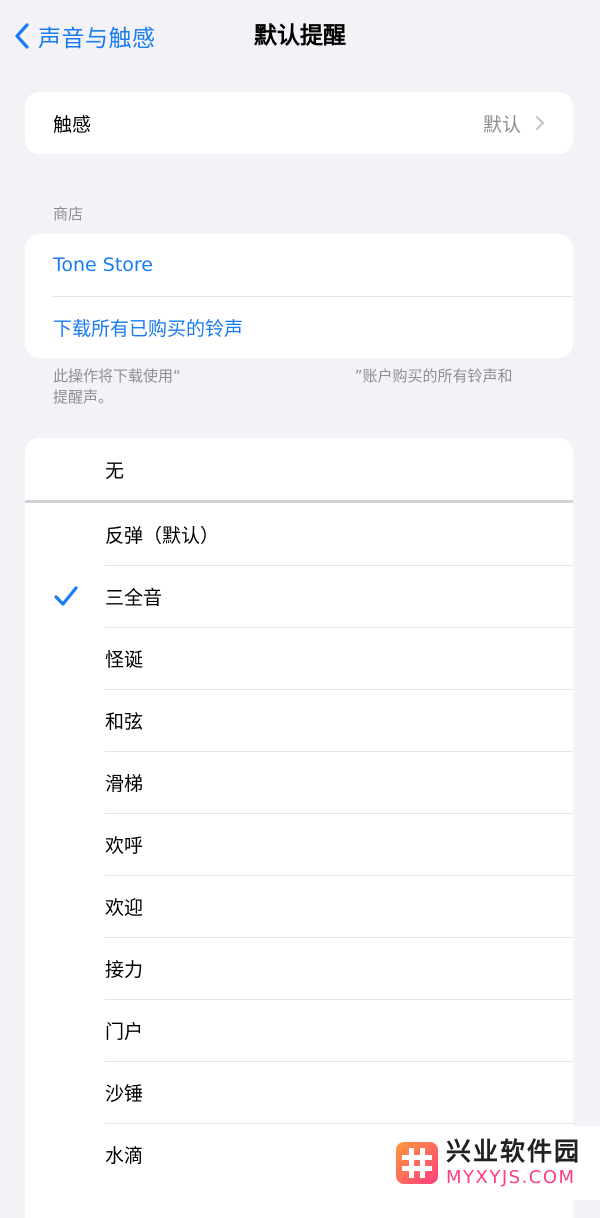 The height and width of the screenshot is (1218, 600). I want to click on watermark-subtitle: MYXYJS.COM, so click(511, 1177).